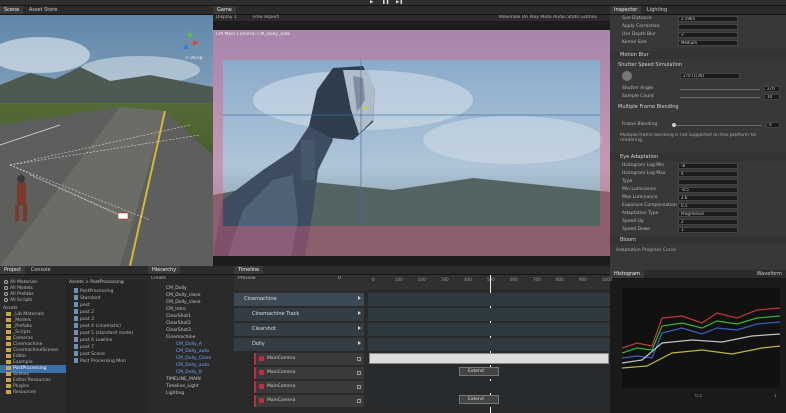  What do you see at coordinates (87, 347) in the screenshot?
I see `file-label: post 7` at bounding box center [87, 347].